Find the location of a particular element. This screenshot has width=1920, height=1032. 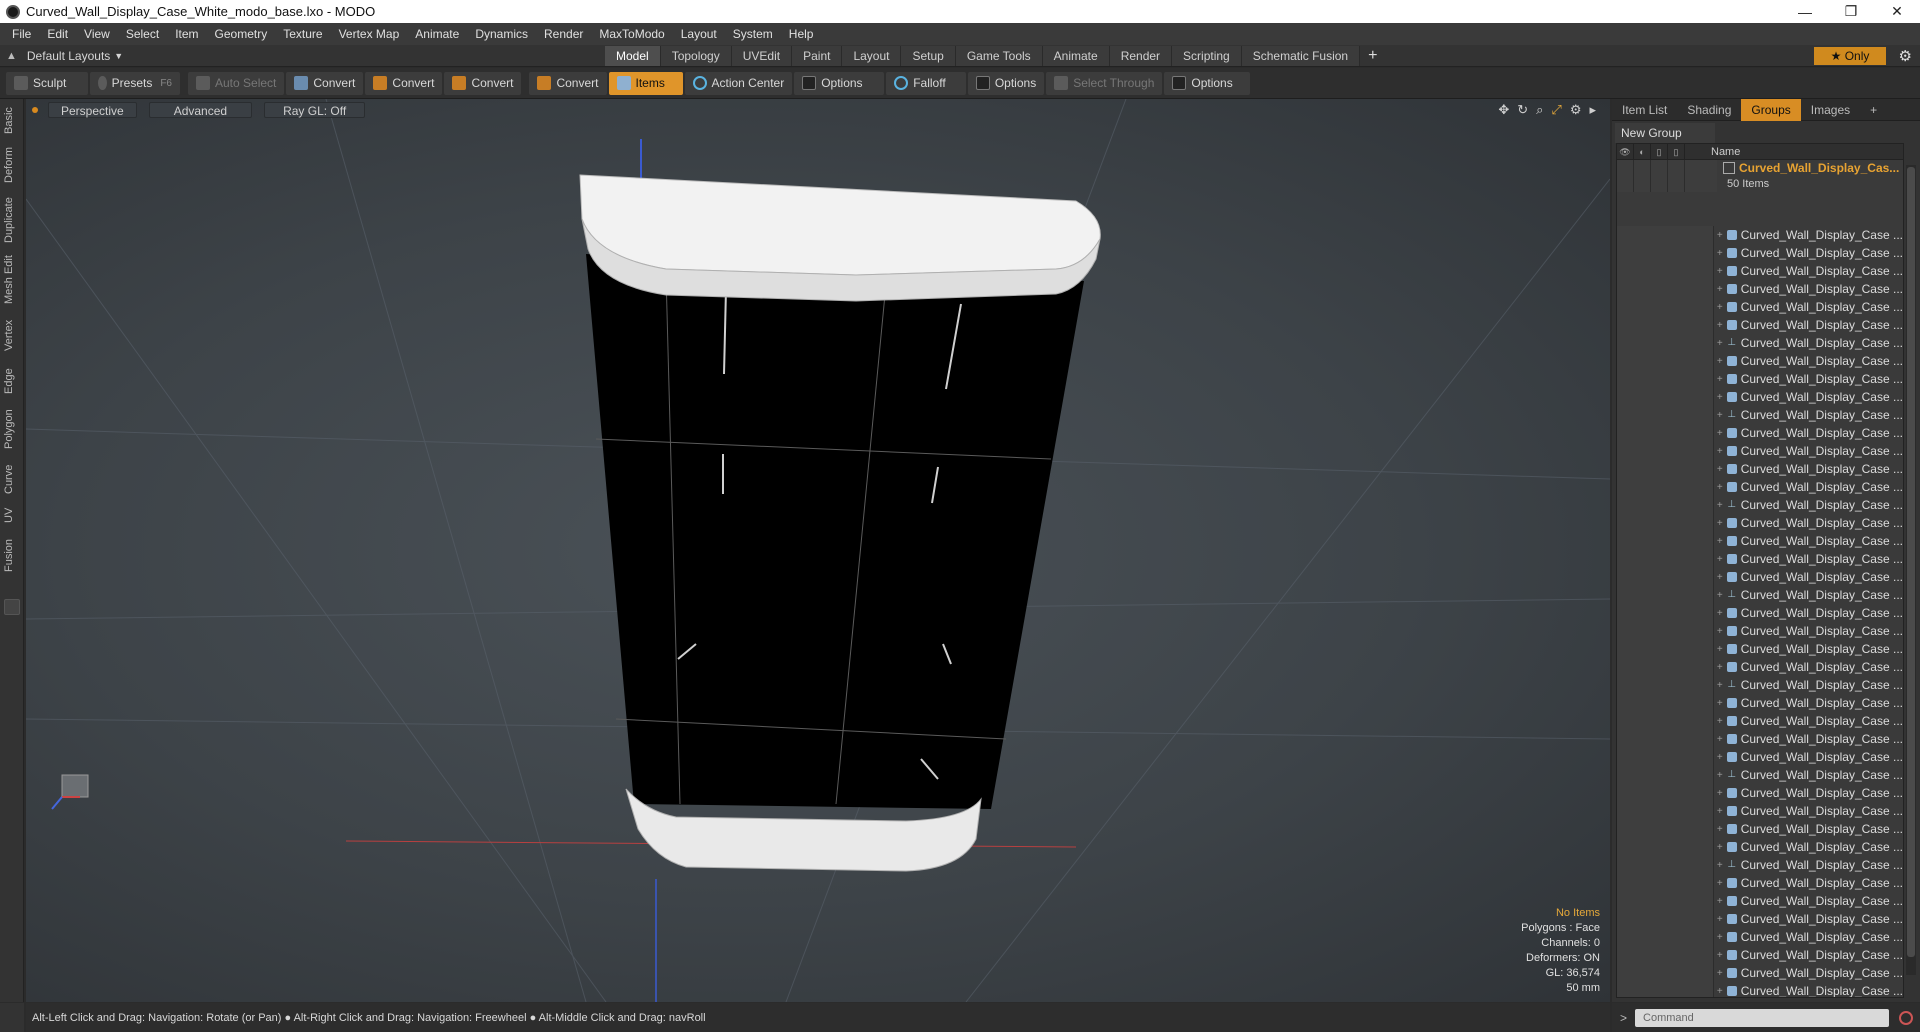

layout-selector: ▲ Default Layouts ▼ is located at coordinates (300, 56).